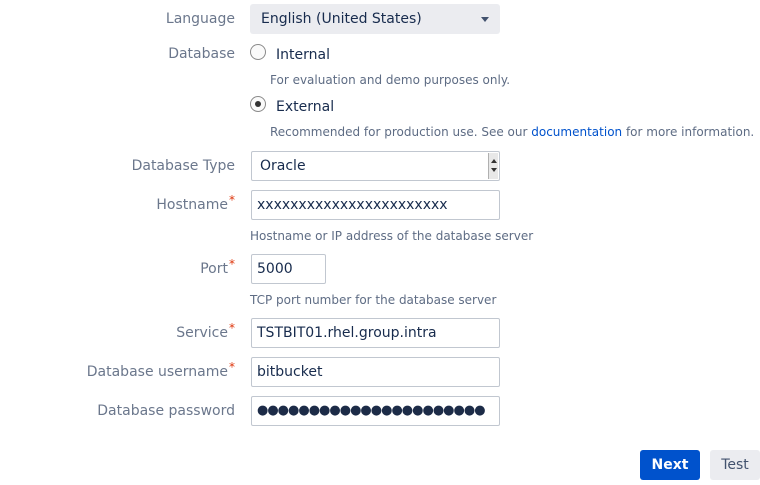  What do you see at coordinates (217, 267) in the screenshot?
I see `port-label: Port*` at bounding box center [217, 267].